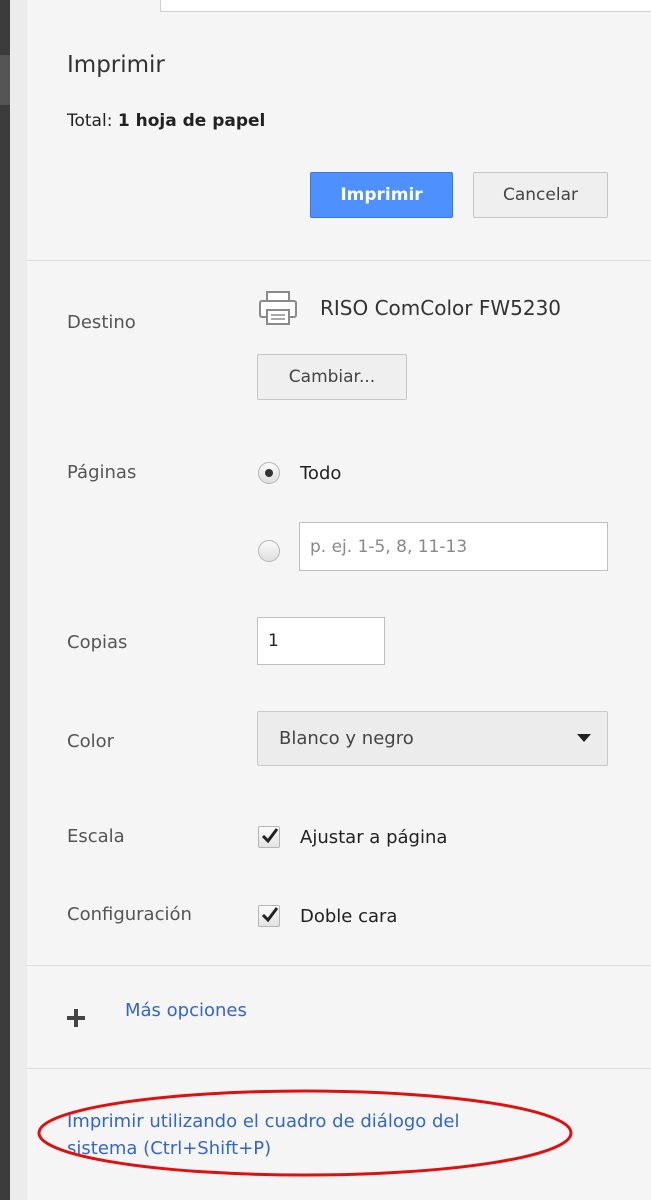  I want to click on color-select: Blanco y negro, so click(432, 738).